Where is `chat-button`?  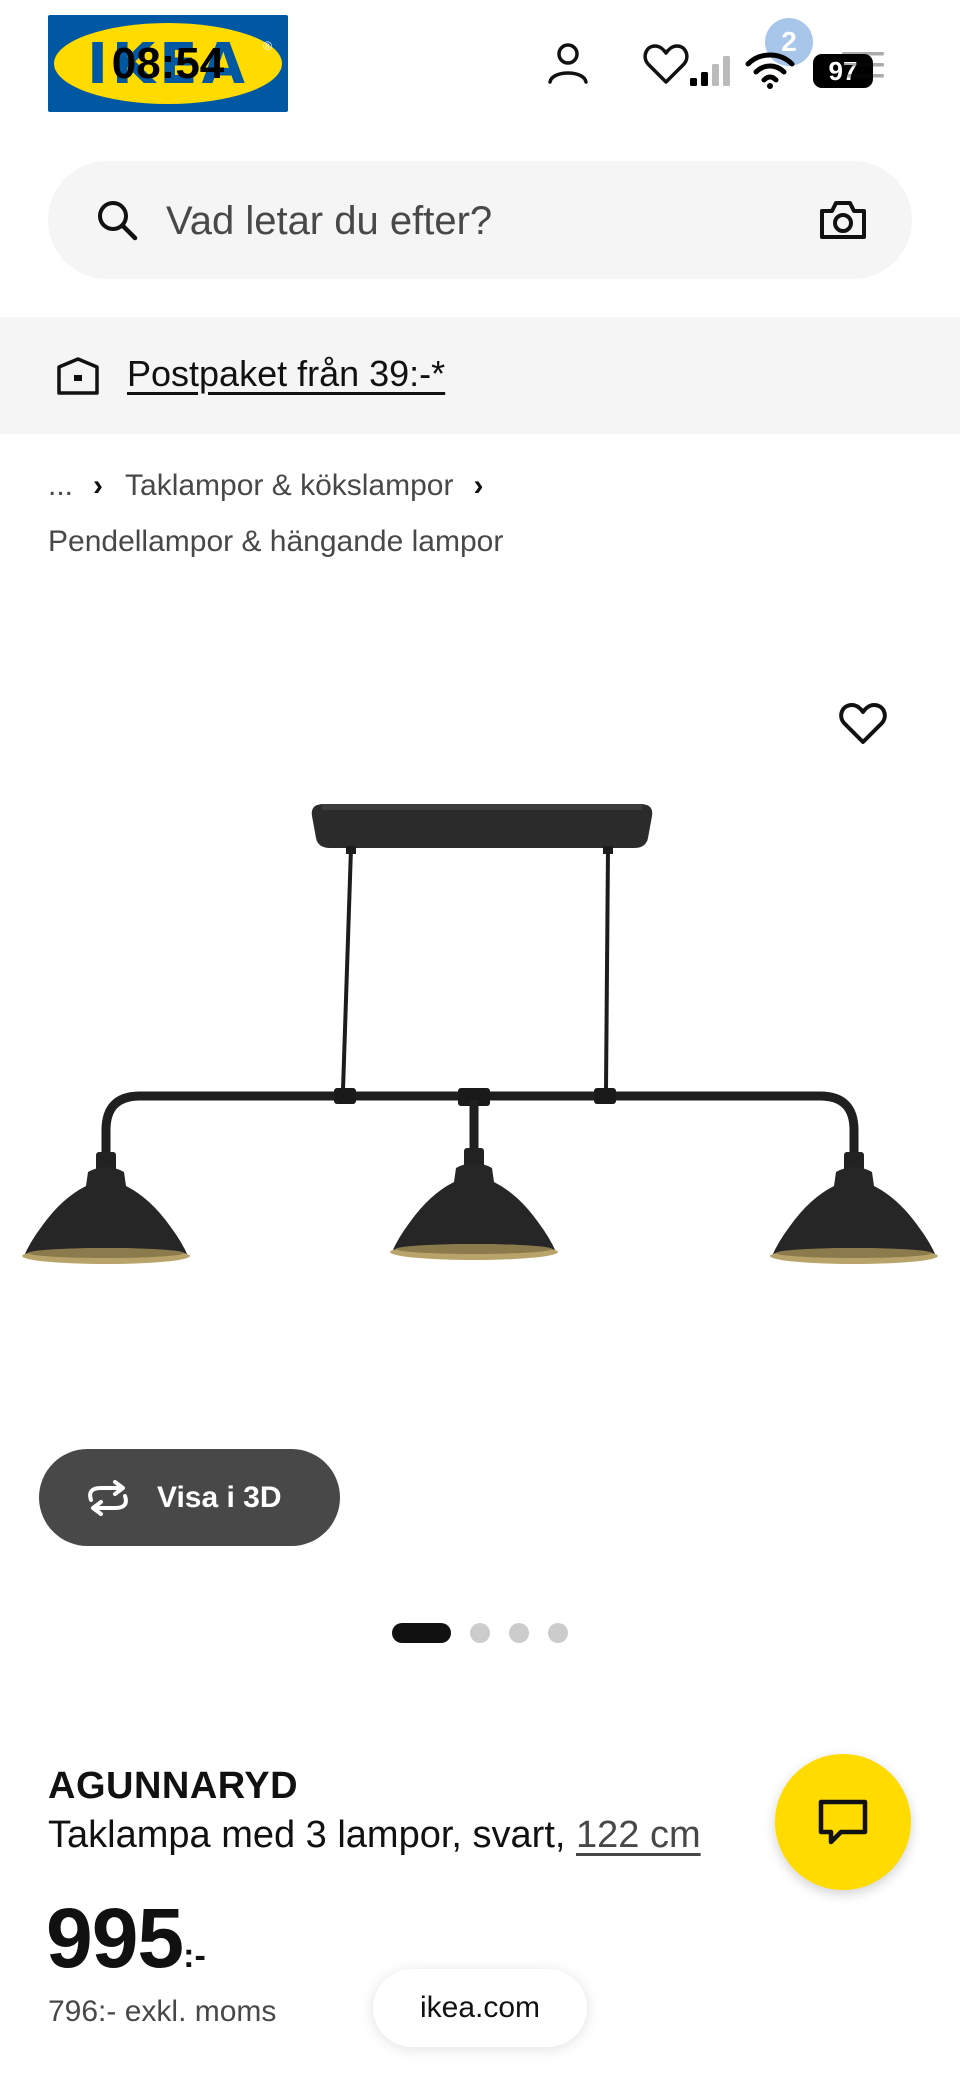 chat-button is located at coordinates (843, 1822).